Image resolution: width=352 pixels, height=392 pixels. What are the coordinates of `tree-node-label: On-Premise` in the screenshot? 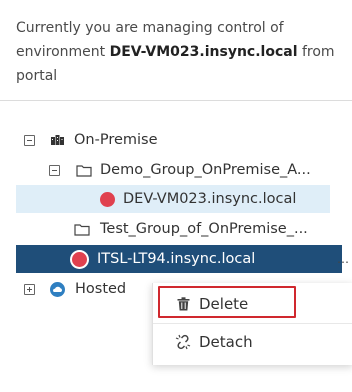 It's located at (116, 140).